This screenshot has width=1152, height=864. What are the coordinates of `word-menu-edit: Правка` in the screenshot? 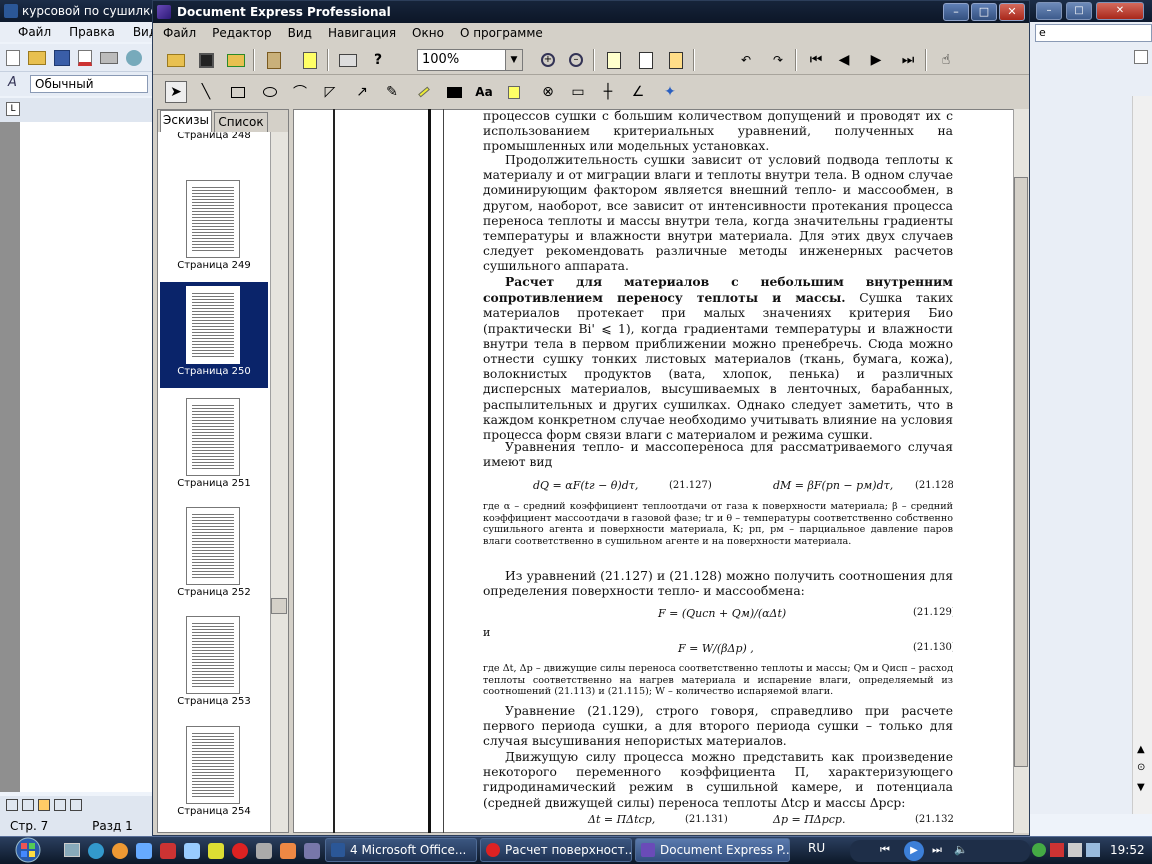 It's located at (92, 32).